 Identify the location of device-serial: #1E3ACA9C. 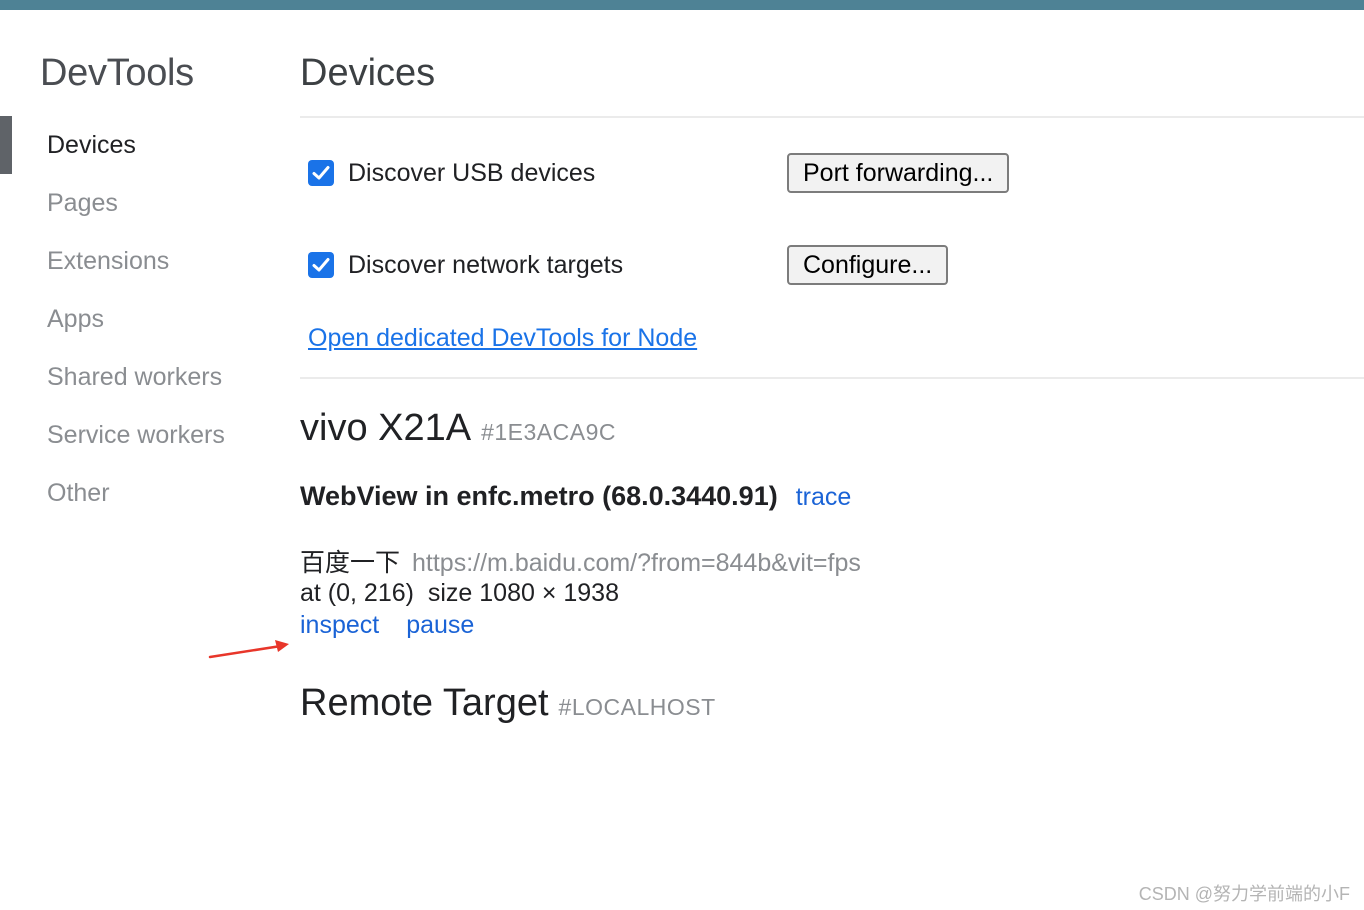
(549, 432).